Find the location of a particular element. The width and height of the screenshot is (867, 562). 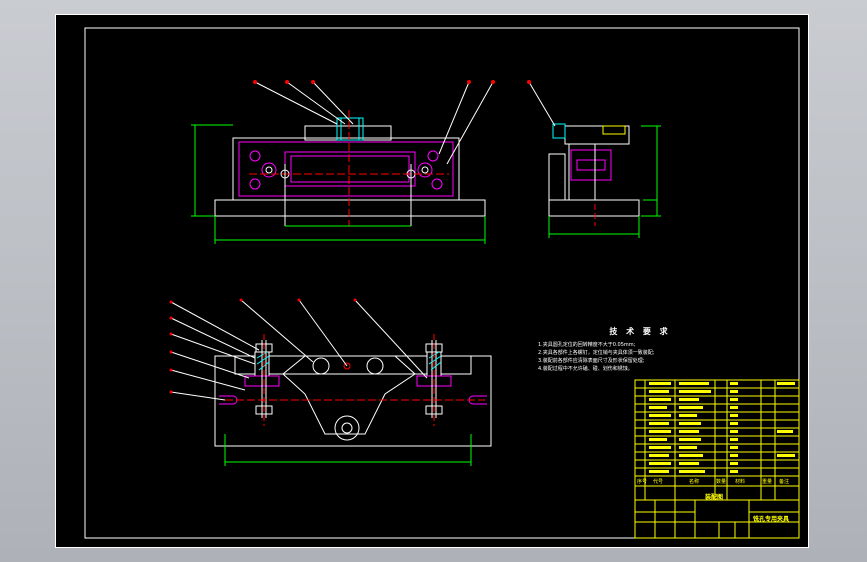

tech-requirement-item: 2.夹具各部件上各螺钉，定位销与夹具体须一致装配; is located at coordinates (596, 353).